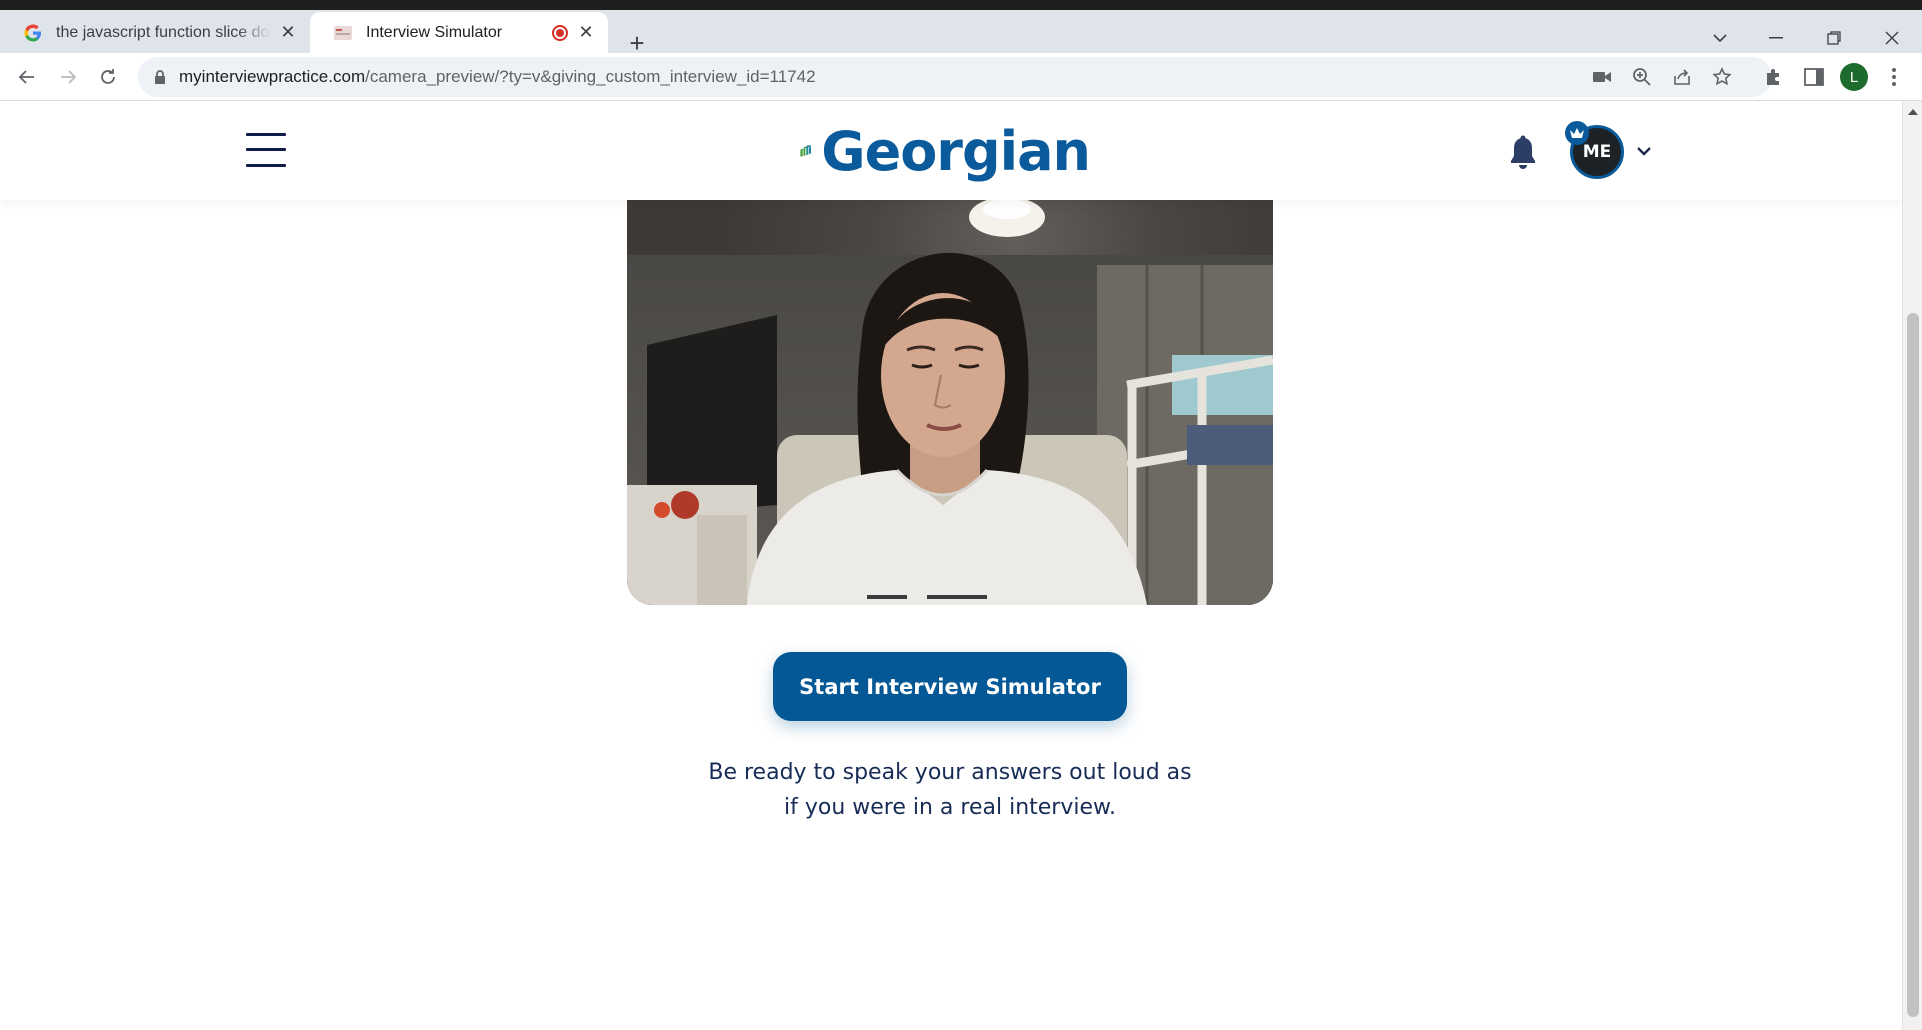  What do you see at coordinates (1642, 77) in the screenshot?
I see `zoom-icon` at bounding box center [1642, 77].